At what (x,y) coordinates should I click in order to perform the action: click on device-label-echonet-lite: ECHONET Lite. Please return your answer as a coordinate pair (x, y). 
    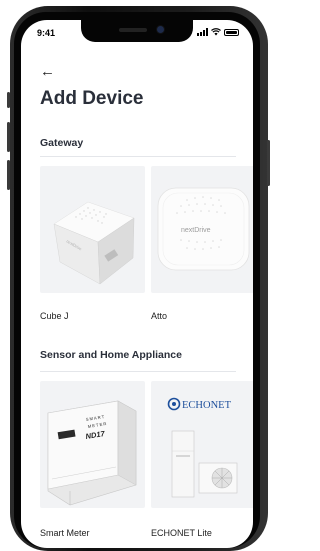
    Looking at the image, I should click on (181, 533).